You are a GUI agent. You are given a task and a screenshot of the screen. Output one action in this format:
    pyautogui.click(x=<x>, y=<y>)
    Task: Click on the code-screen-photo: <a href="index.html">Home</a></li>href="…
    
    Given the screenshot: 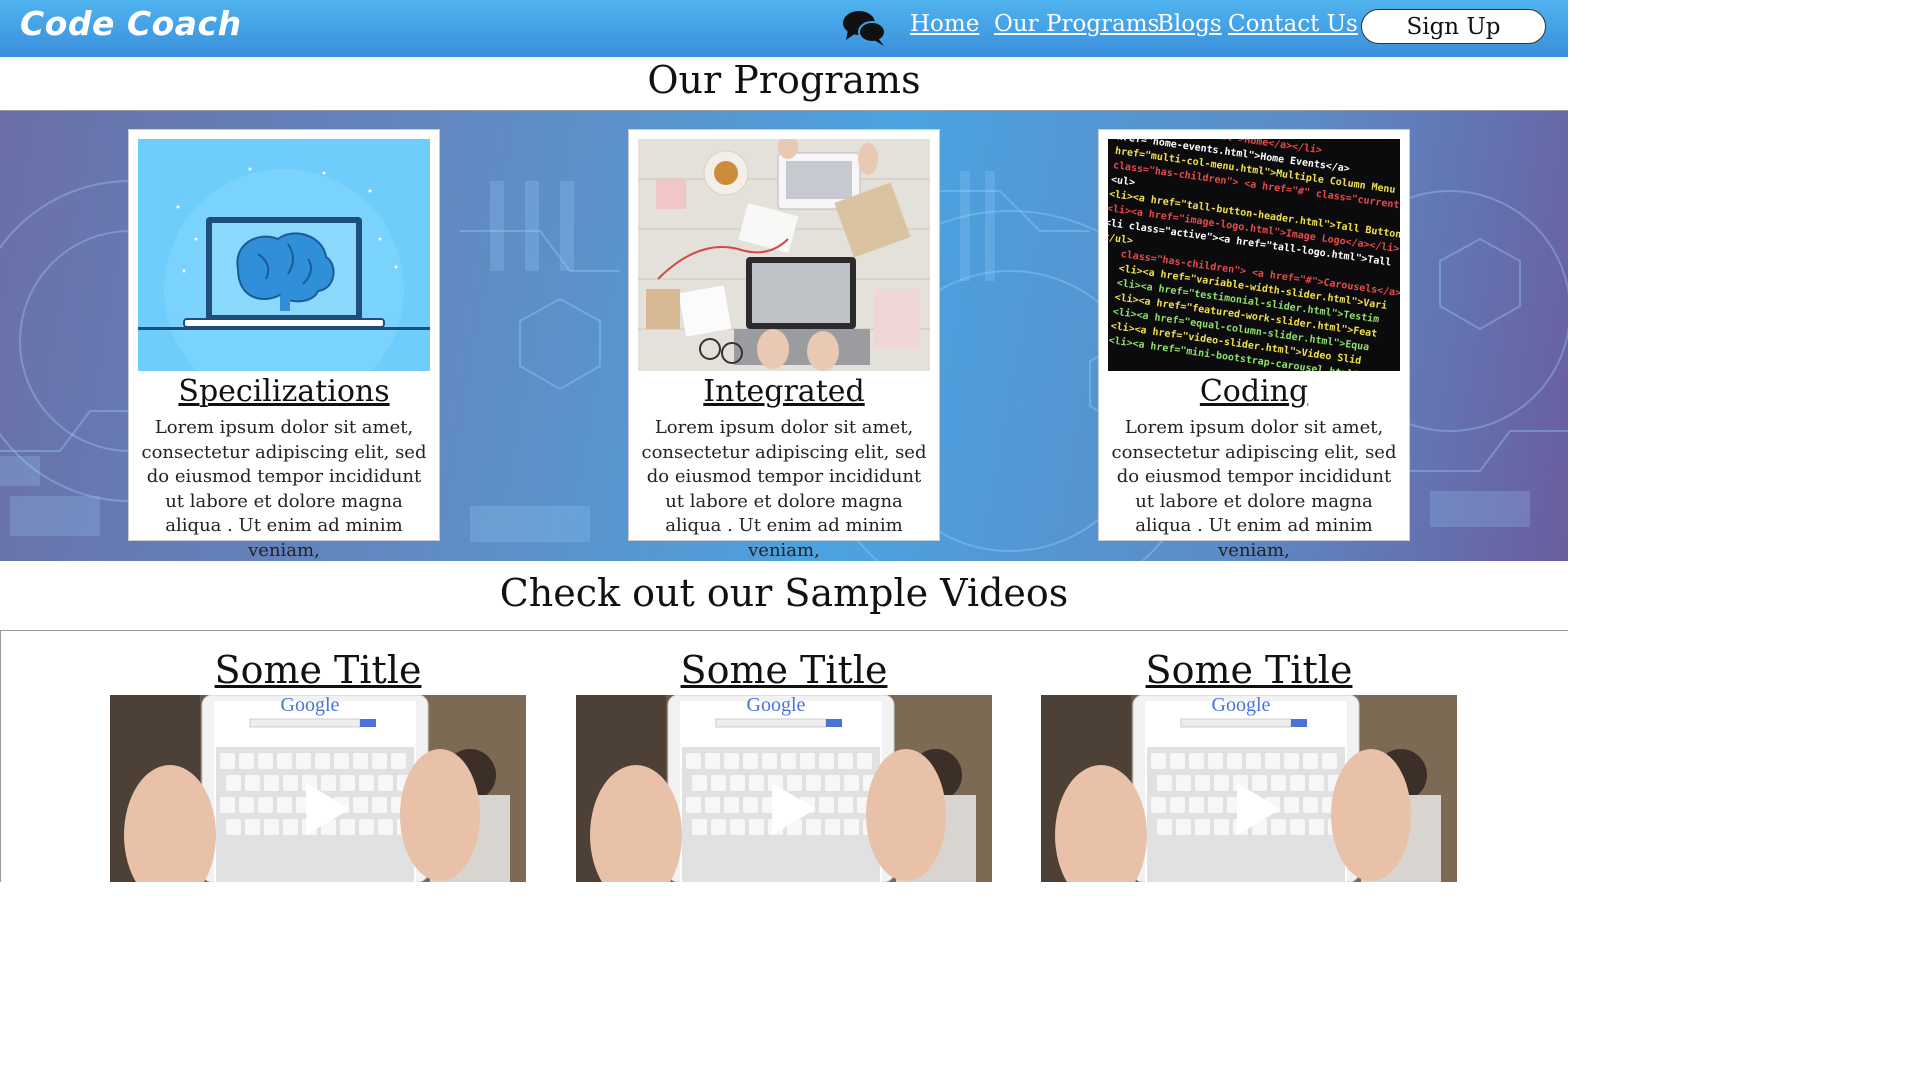 What is the action you would take?
    pyautogui.click(x=1254, y=255)
    